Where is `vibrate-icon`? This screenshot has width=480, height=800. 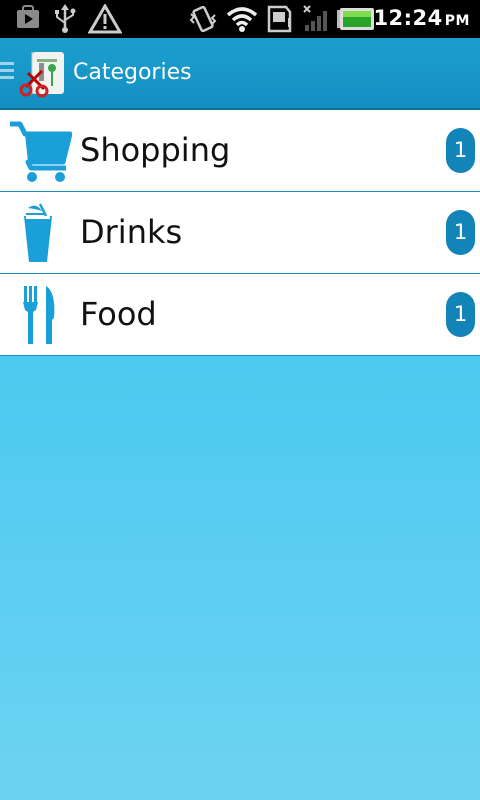
vibrate-icon is located at coordinates (203, 19).